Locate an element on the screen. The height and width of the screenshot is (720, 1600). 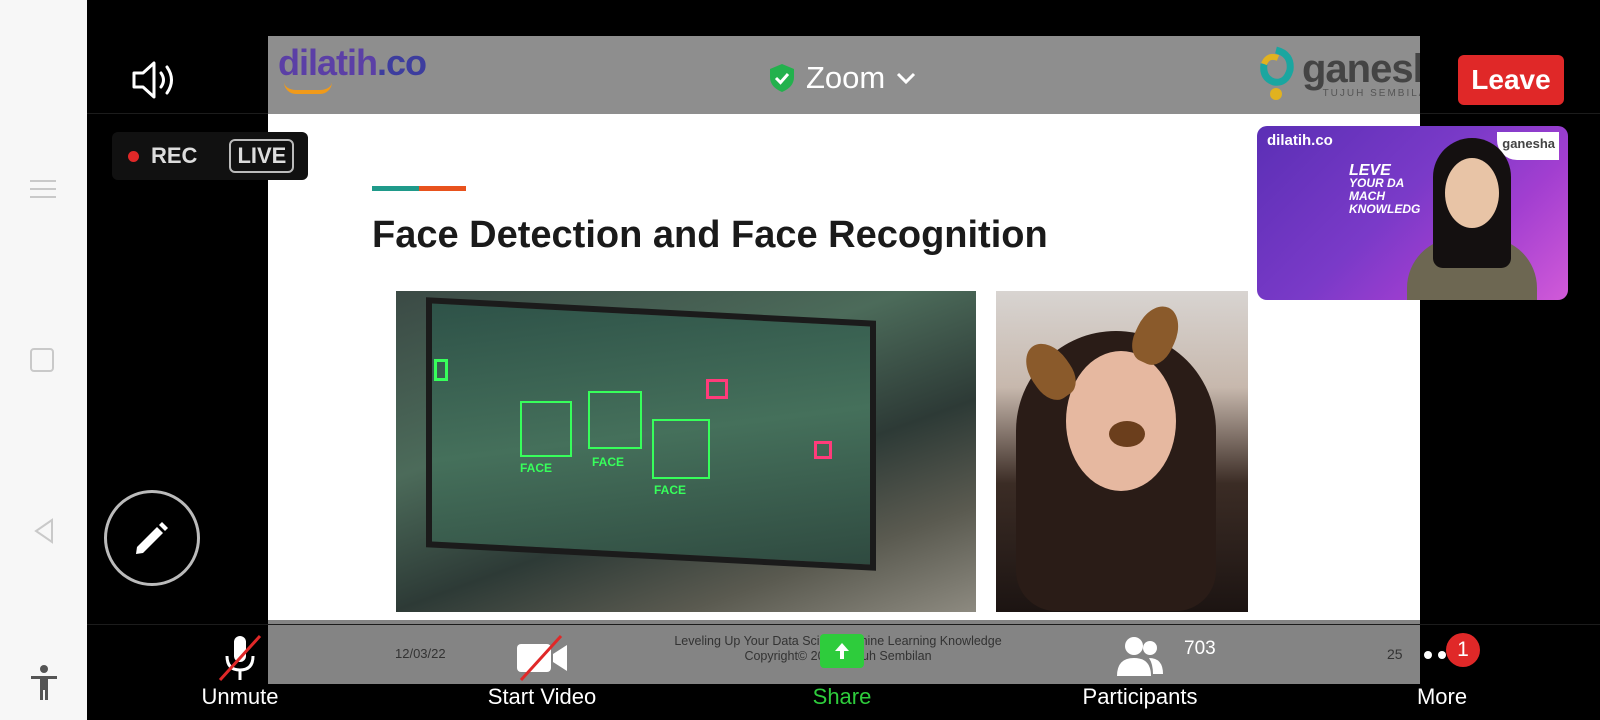
unmute-label: Unmute is located at coordinates (240, 696).